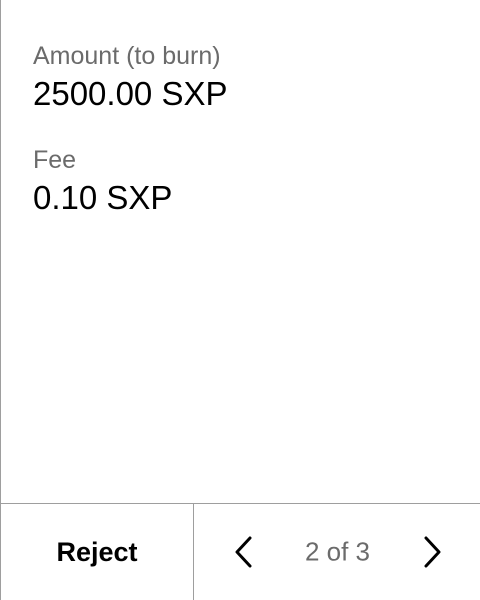 This screenshot has height=600, width=480. I want to click on amount-label: Amount (to burn), so click(127, 56).